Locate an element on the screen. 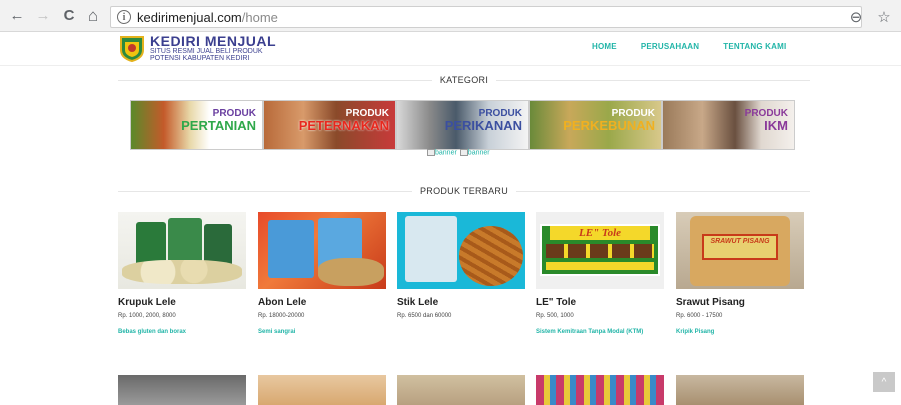  product-name: Srawut Pisang is located at coordinates (740, 302).